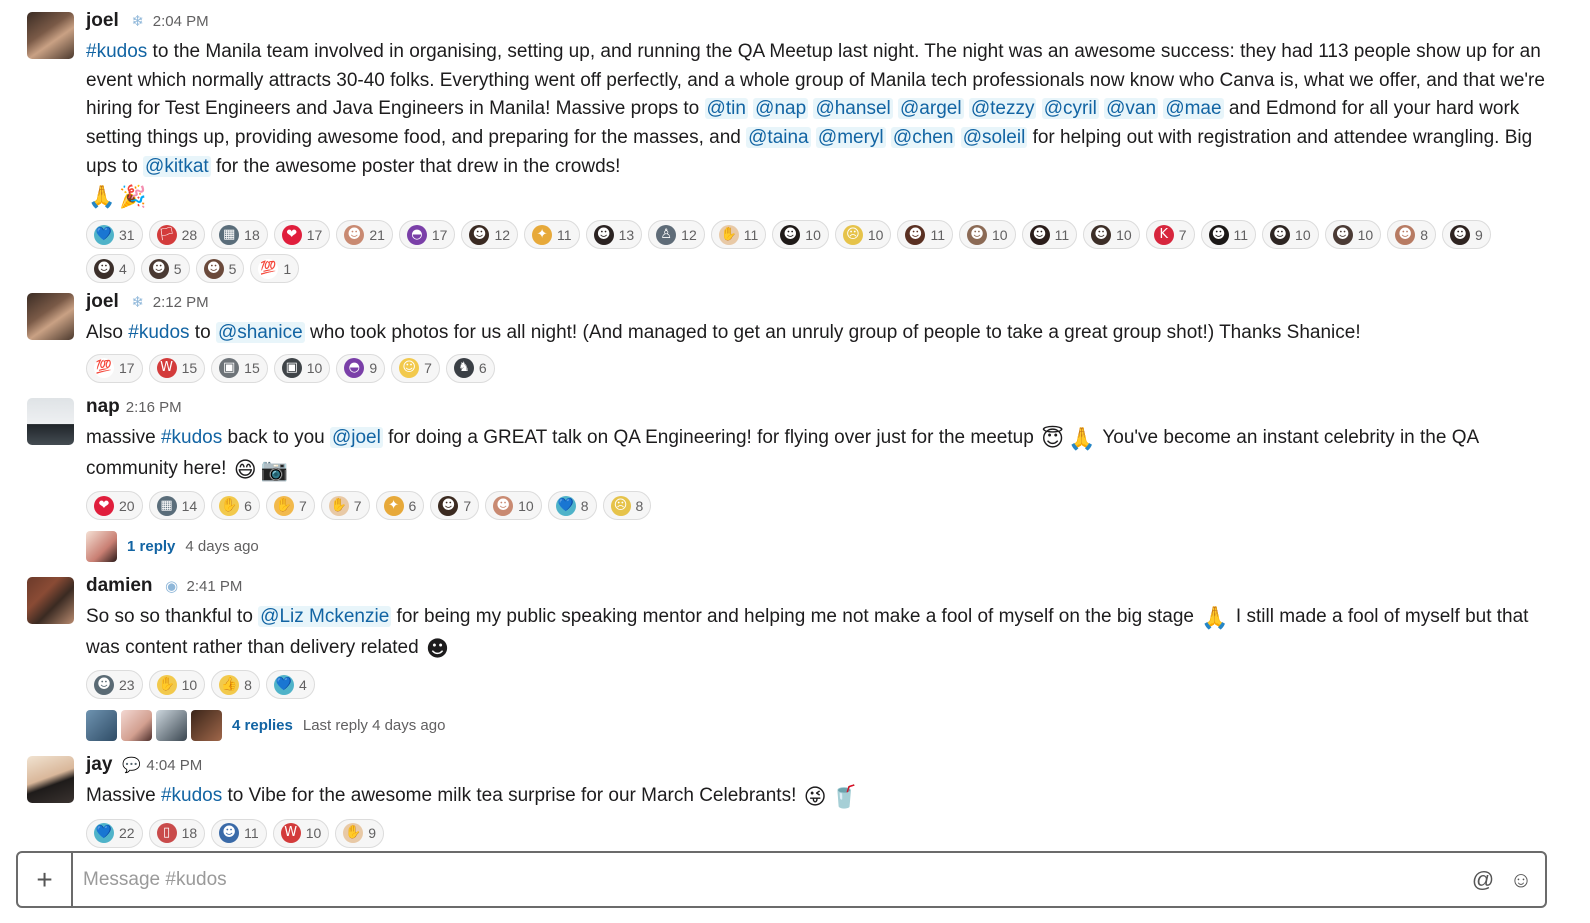  Describe the element at coordinates (364, 235) in the screenshot. I see `reaction-pill: ☻ 21` at that location.